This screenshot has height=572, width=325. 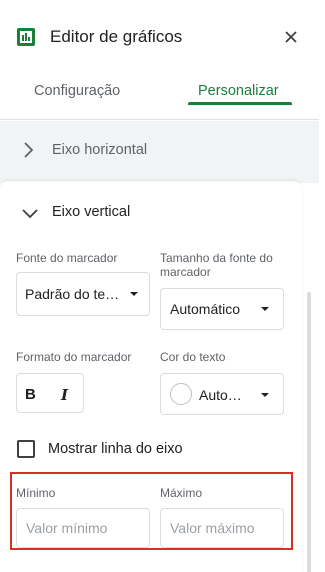 What do you see at coordinates (115, 449) in the screenshot?
I see `show-axis-line-label: Mostrar linha do eixo` at bounding box center [115, 449].